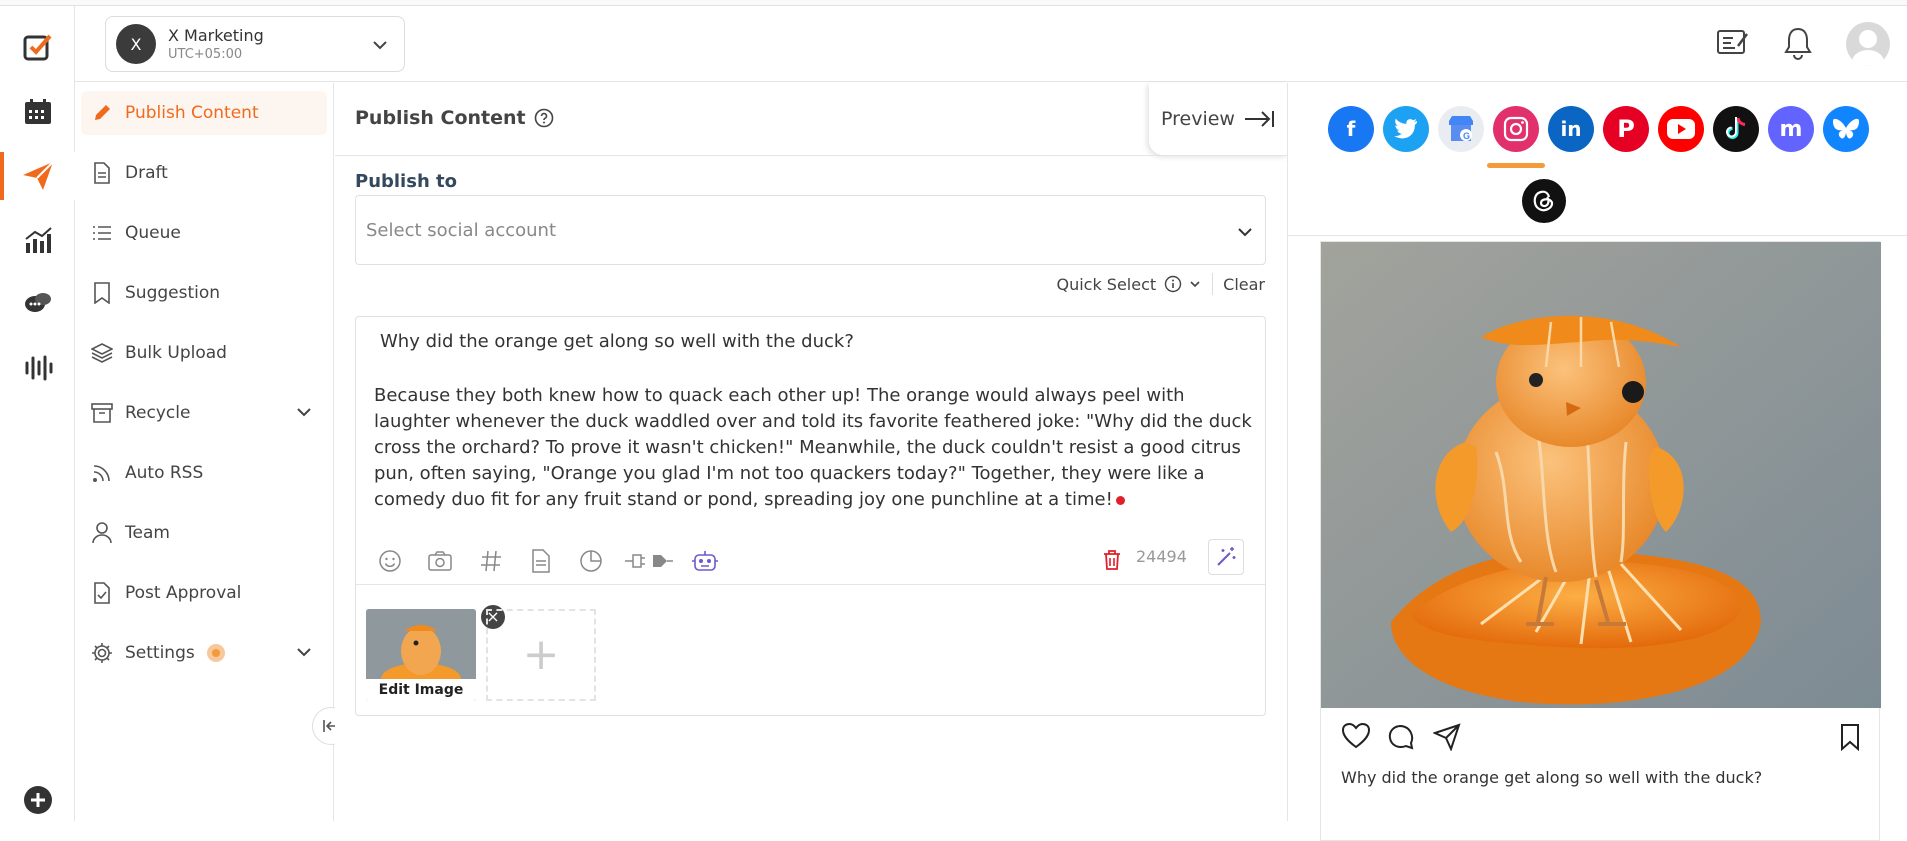  What do you see at coordinates (1571, 129) in the screenshot?
I see `linkedin-icon: in` at bounding box center [1571, 129].